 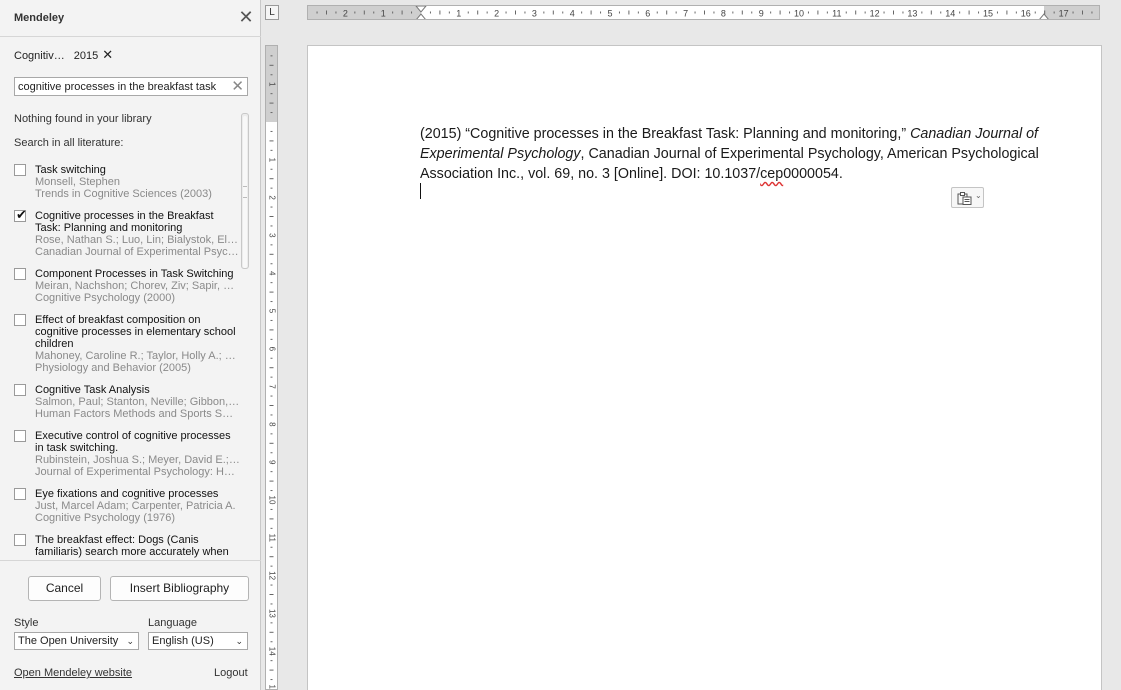 What do you see at coordinates (68, 641) in the screenshot?
I see `style-select-value: The Open University` at bounding box center [68, 641].